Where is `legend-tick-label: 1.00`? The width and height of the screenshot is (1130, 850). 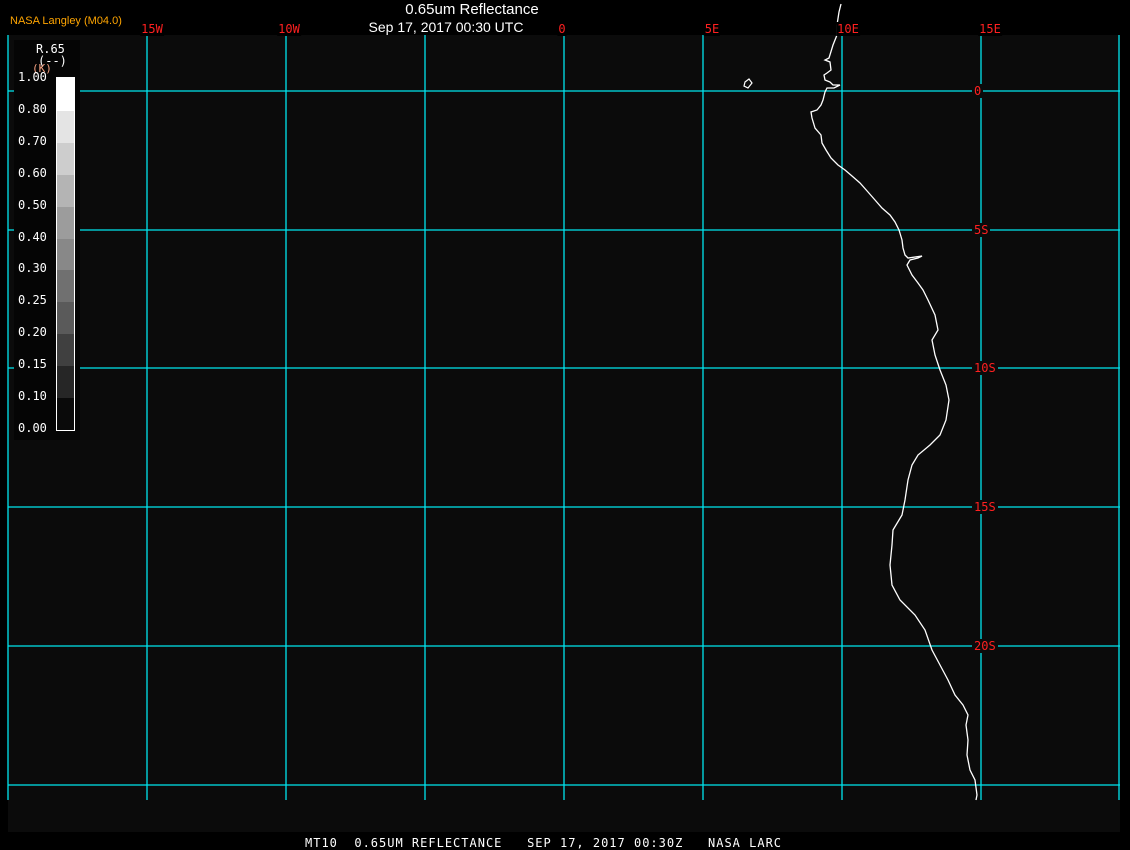
legend-tick-label: 1.00 is located at coordinates (32, 77).